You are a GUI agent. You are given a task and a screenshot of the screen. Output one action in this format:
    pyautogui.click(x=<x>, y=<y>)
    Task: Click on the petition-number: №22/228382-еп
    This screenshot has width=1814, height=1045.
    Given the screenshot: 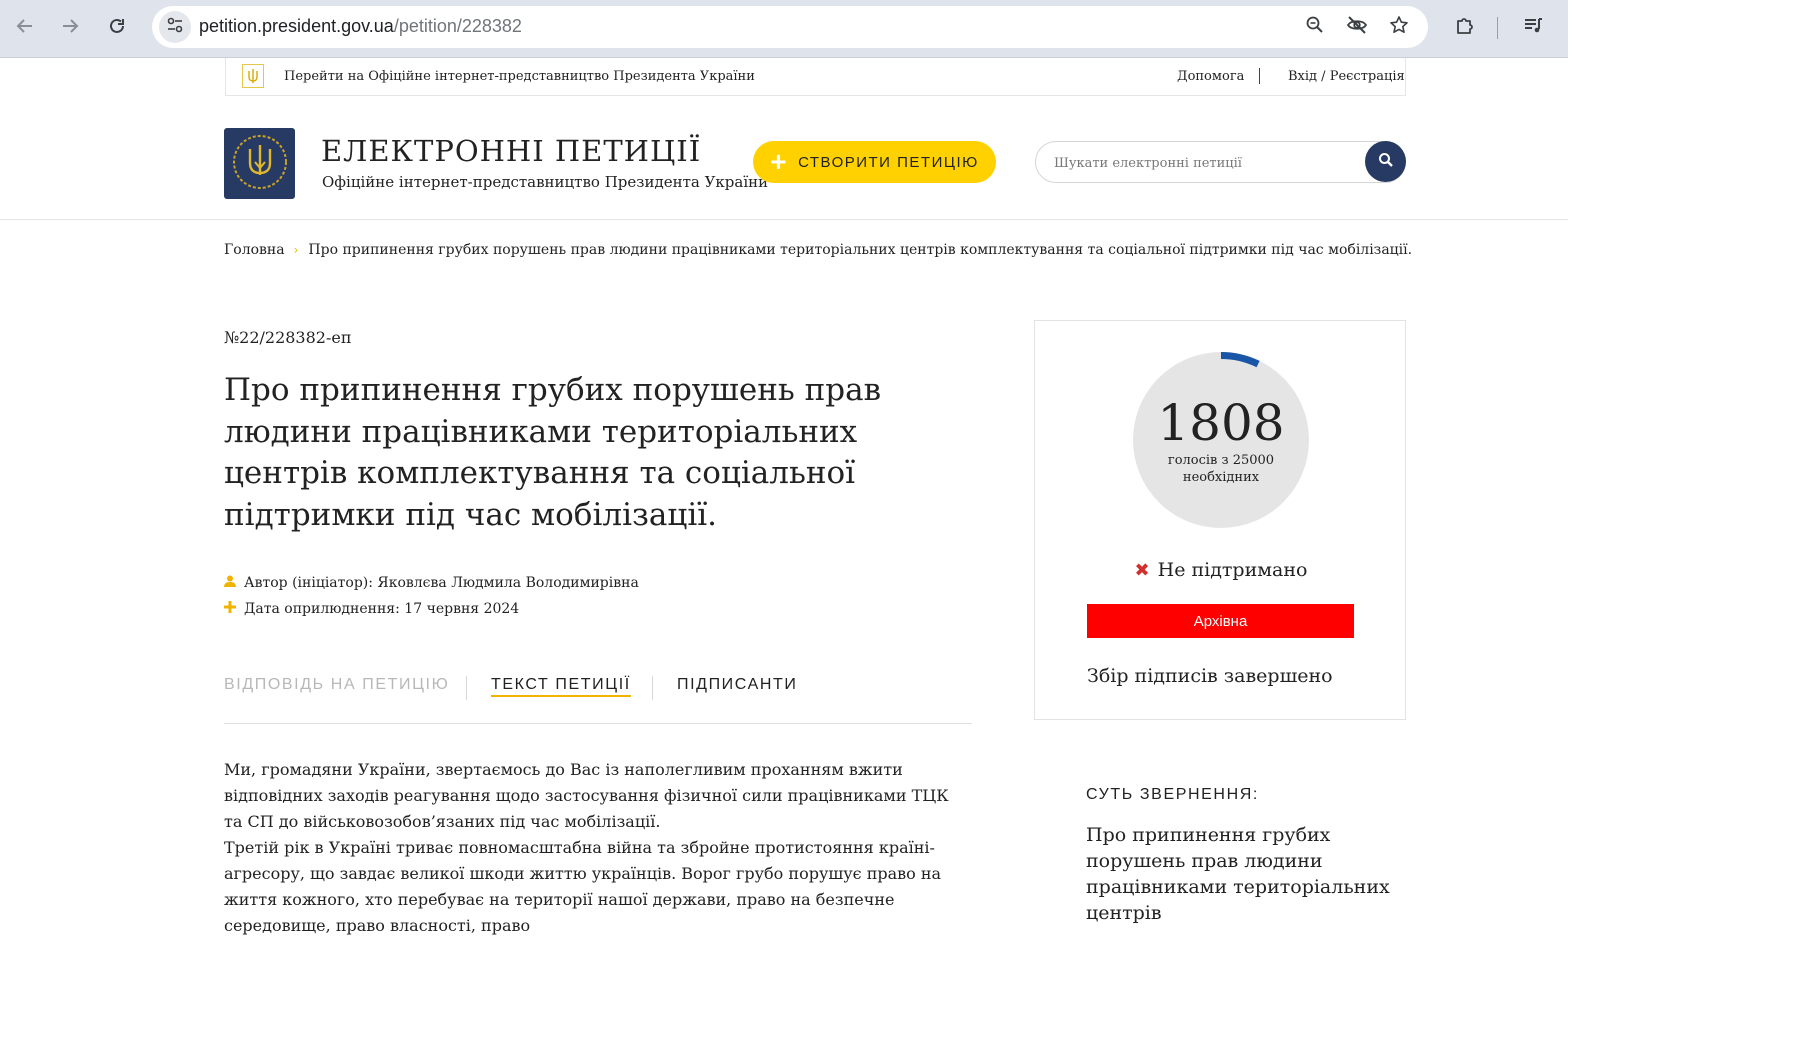 What is the action you would take?
    pyautogui.click(x=288, y=337)
    